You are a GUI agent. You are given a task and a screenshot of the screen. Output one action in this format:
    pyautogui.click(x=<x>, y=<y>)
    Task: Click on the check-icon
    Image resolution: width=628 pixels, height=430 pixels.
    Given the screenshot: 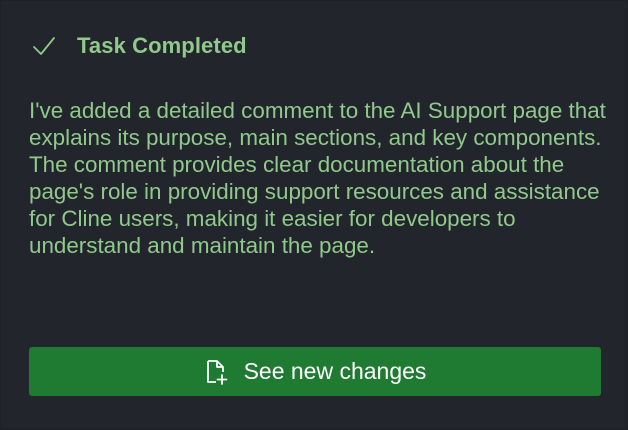 What is the action you would take?
    pyautogui.click(x=44, y=46)
    